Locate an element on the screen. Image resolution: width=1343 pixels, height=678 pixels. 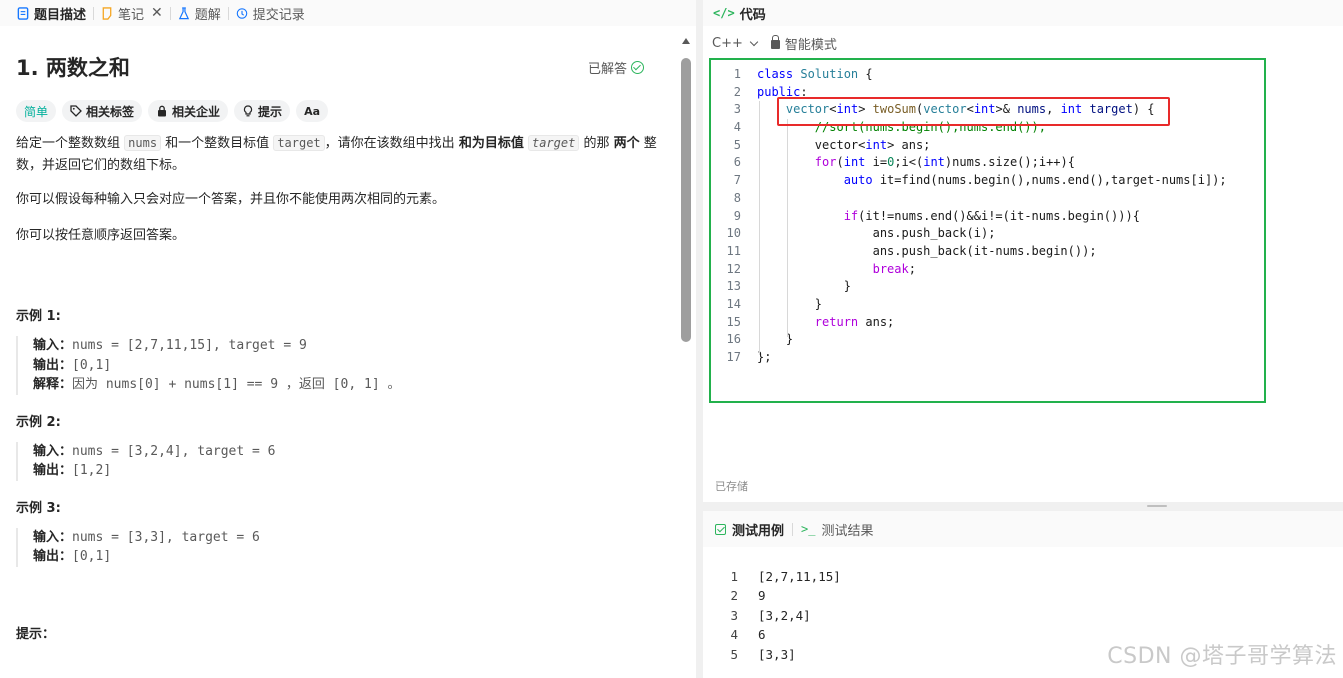
page-title: 1. 两数之和 is located at coordinates (73, 68).